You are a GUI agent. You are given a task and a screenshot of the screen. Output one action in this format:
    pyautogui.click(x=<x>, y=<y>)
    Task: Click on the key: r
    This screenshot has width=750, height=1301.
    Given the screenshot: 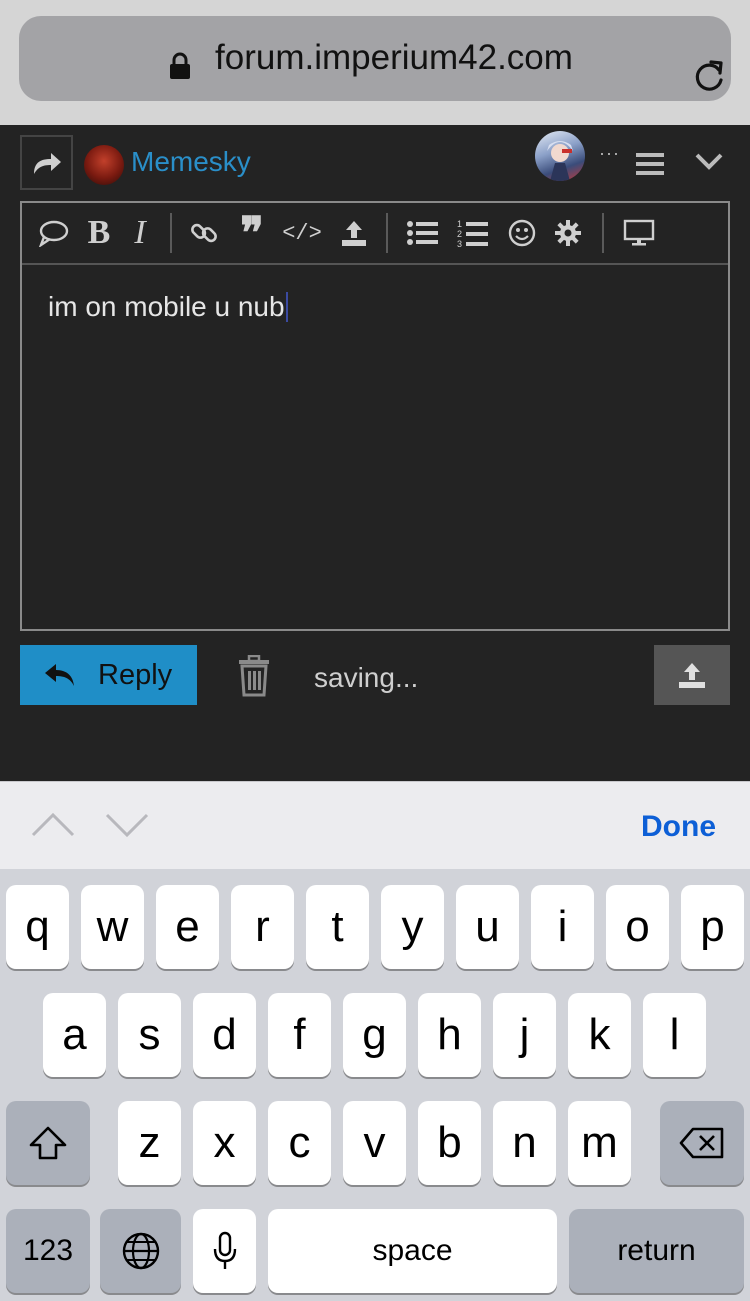 What is the action you would take?
    pyautogui.click(x=262, y=927)
    